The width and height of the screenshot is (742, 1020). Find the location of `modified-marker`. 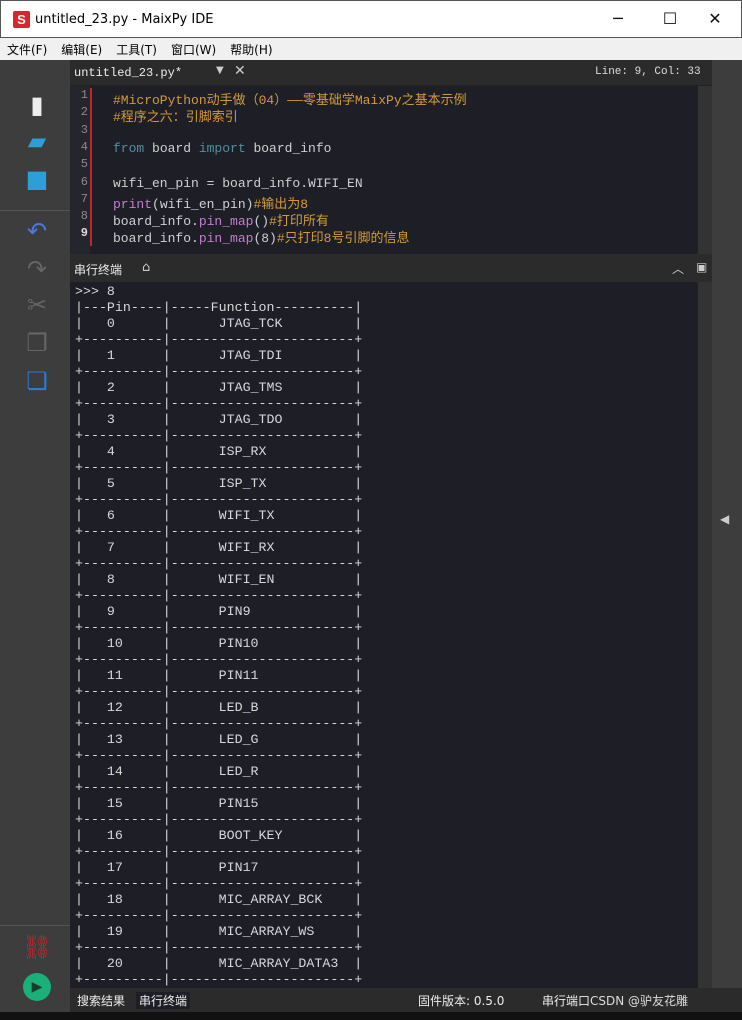

modified-marker is located at coordinates (91, 167).